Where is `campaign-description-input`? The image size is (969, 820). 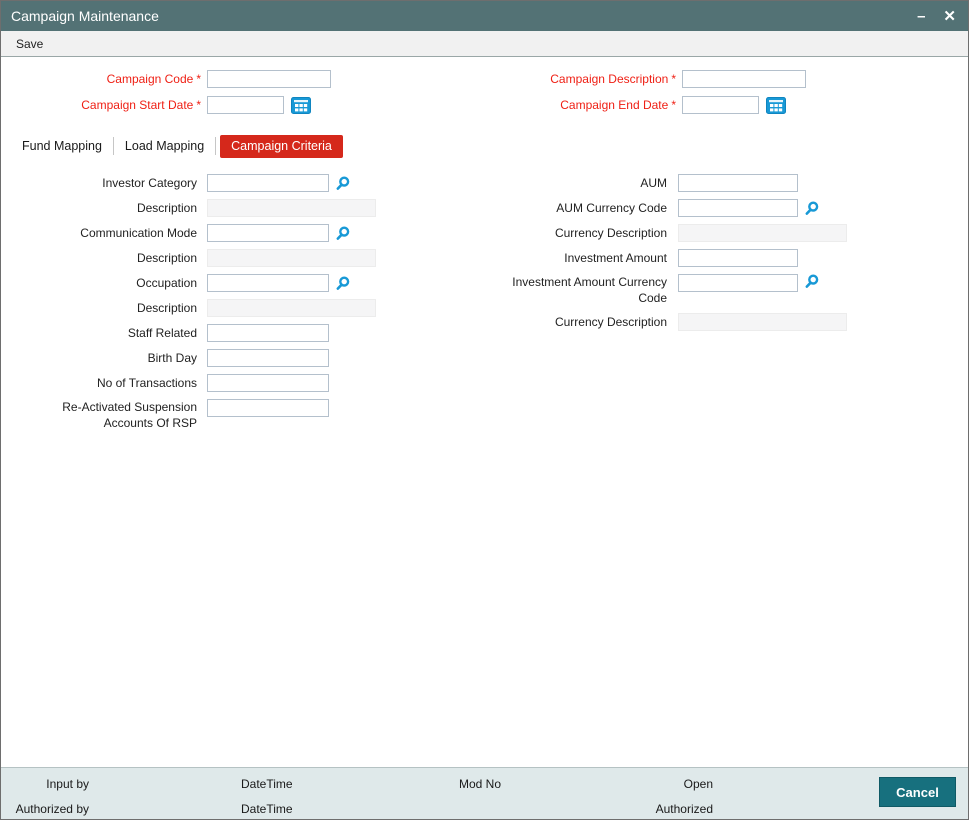
campaign-description-input is located at coordinates (744, 79).